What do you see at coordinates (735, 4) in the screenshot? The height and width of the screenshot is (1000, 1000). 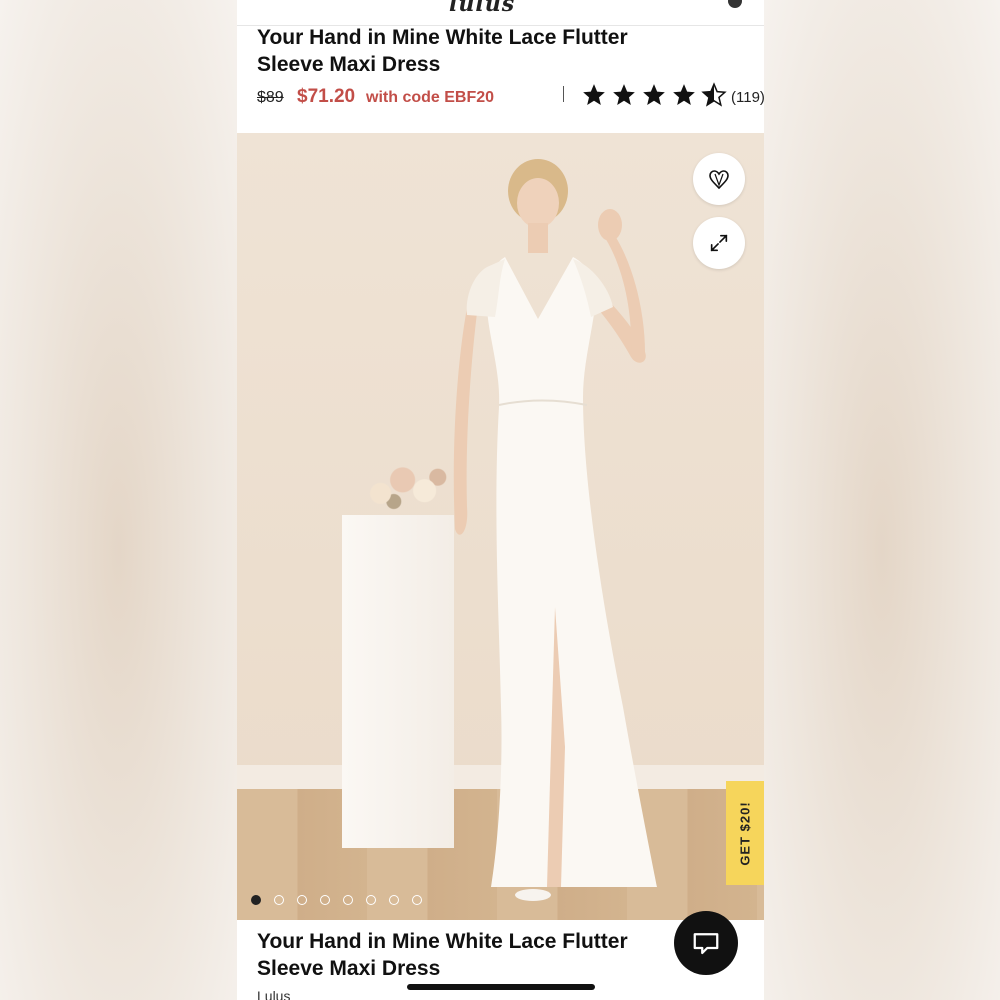 I see `cart-icon` at bounding box center [735, 4].